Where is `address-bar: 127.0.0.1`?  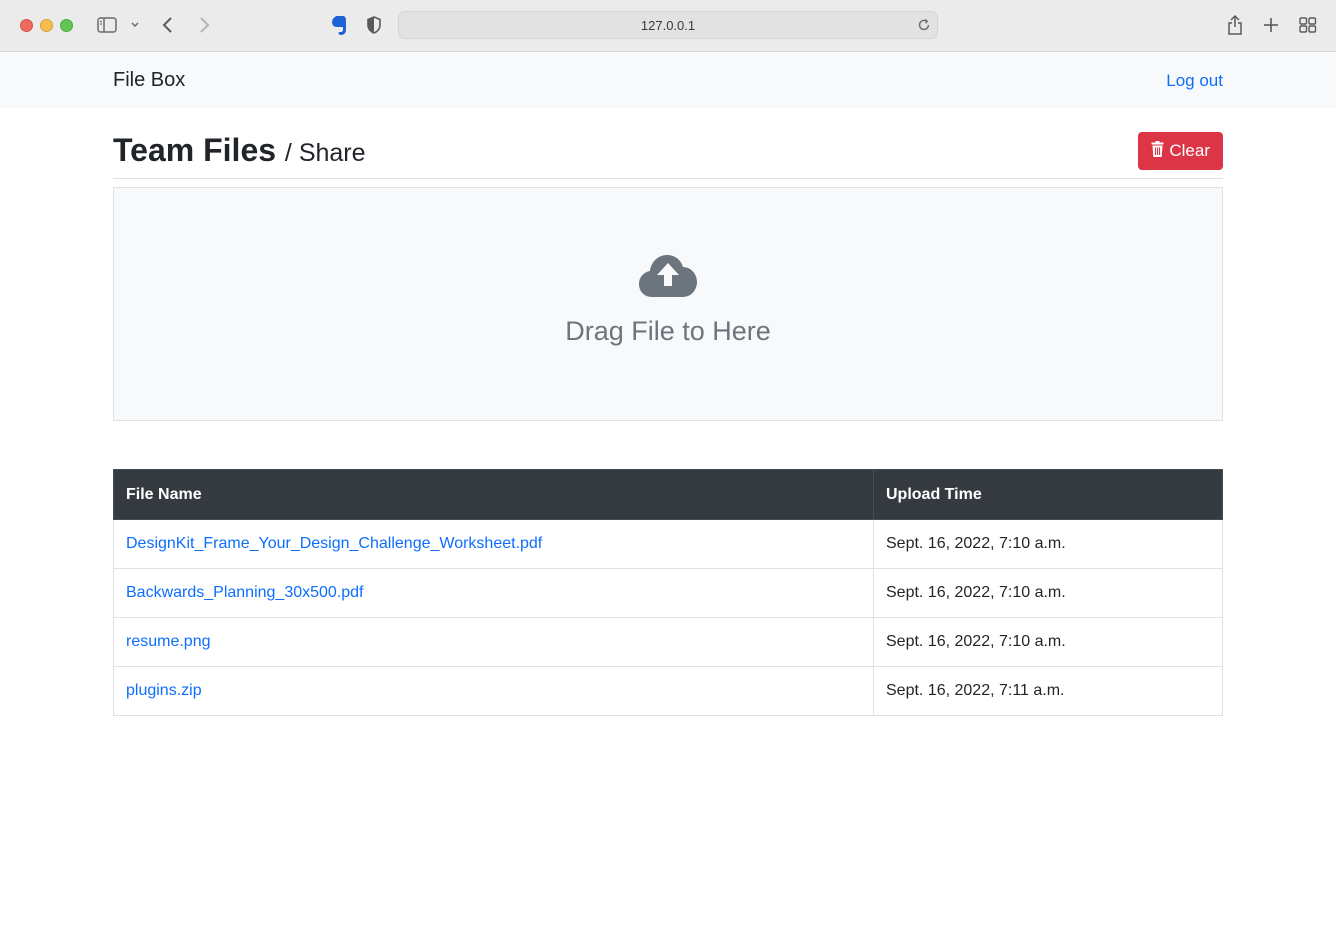
address-bar: 127.0.0.1 is located at coordinates (668, 25).